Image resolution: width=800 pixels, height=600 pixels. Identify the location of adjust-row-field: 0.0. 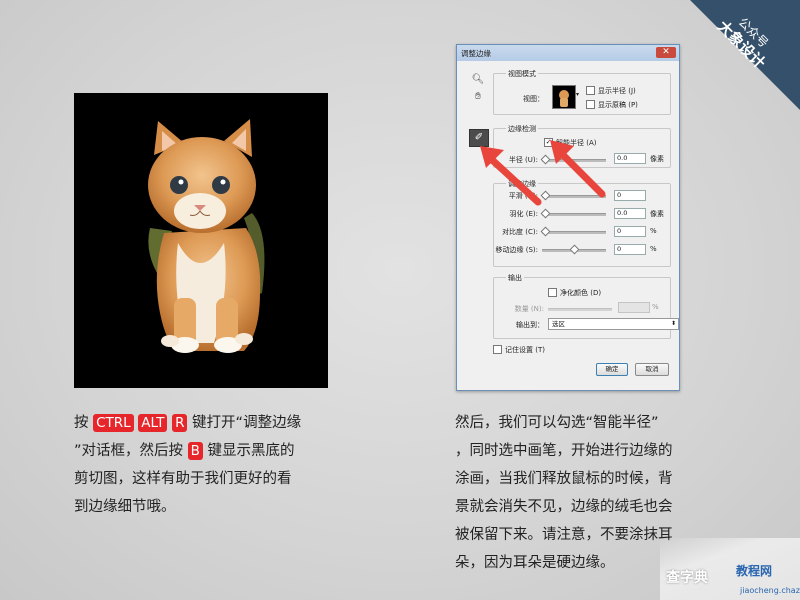
(630, 213).